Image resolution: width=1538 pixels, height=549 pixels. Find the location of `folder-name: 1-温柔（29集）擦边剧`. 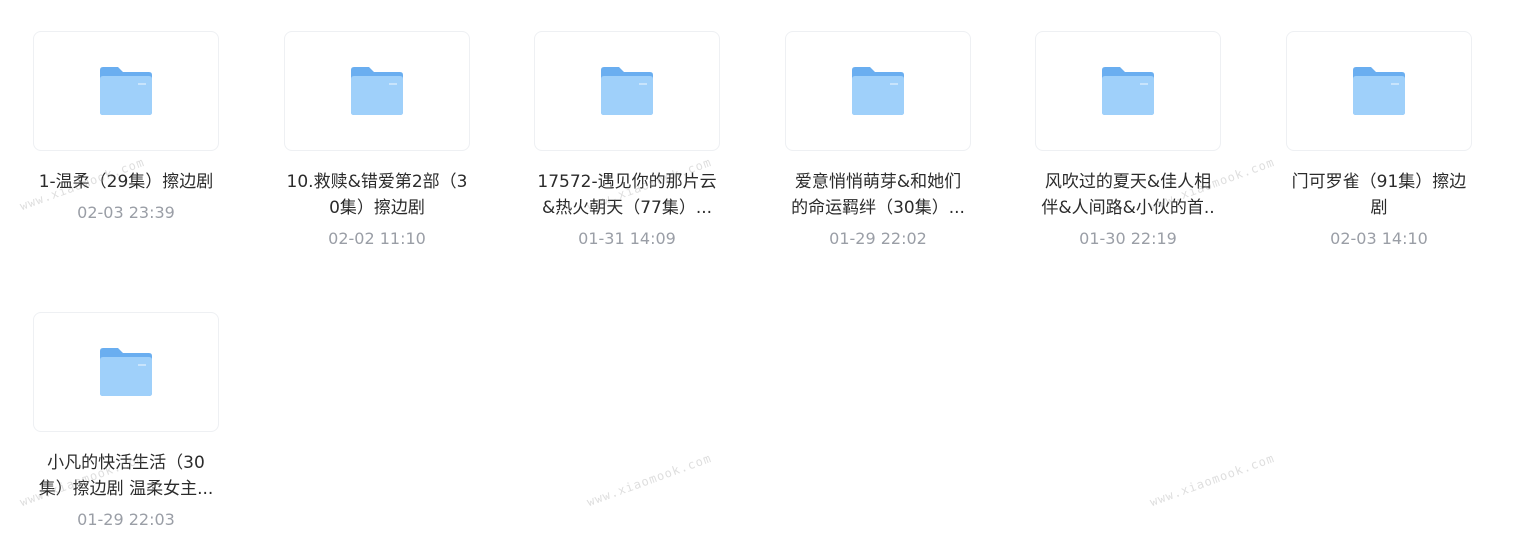

folder-name: 1-温柔（29集）擦边剧 is located at coordinates (126, 182).